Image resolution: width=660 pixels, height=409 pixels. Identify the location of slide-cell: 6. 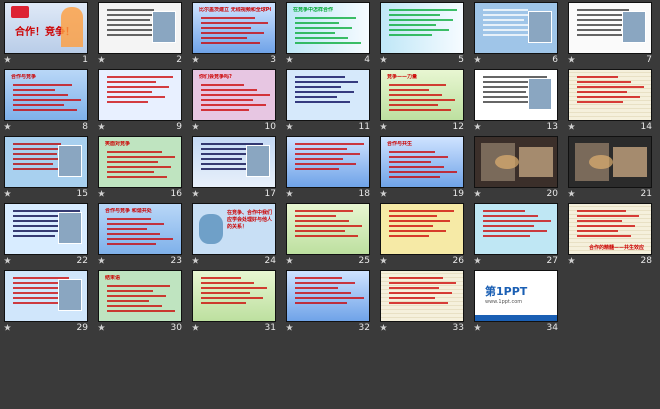
(518, 35).